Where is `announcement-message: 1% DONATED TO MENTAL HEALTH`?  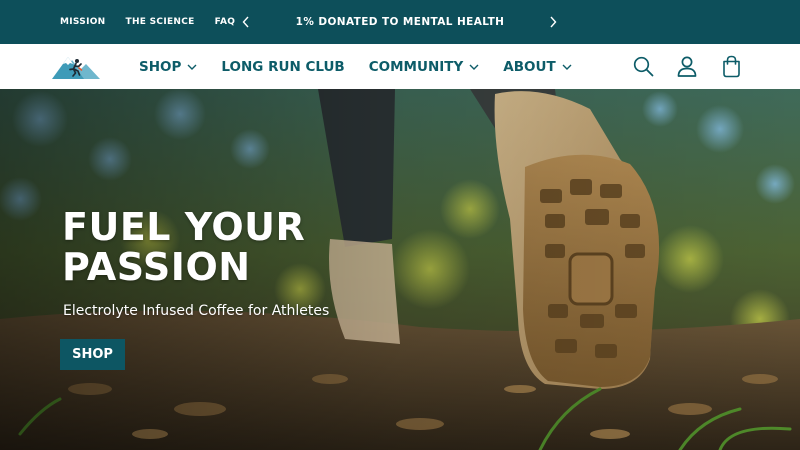
announcement-message: 1% DONATED TO MENTAL HEALTH is located at coordinates (400, 22).